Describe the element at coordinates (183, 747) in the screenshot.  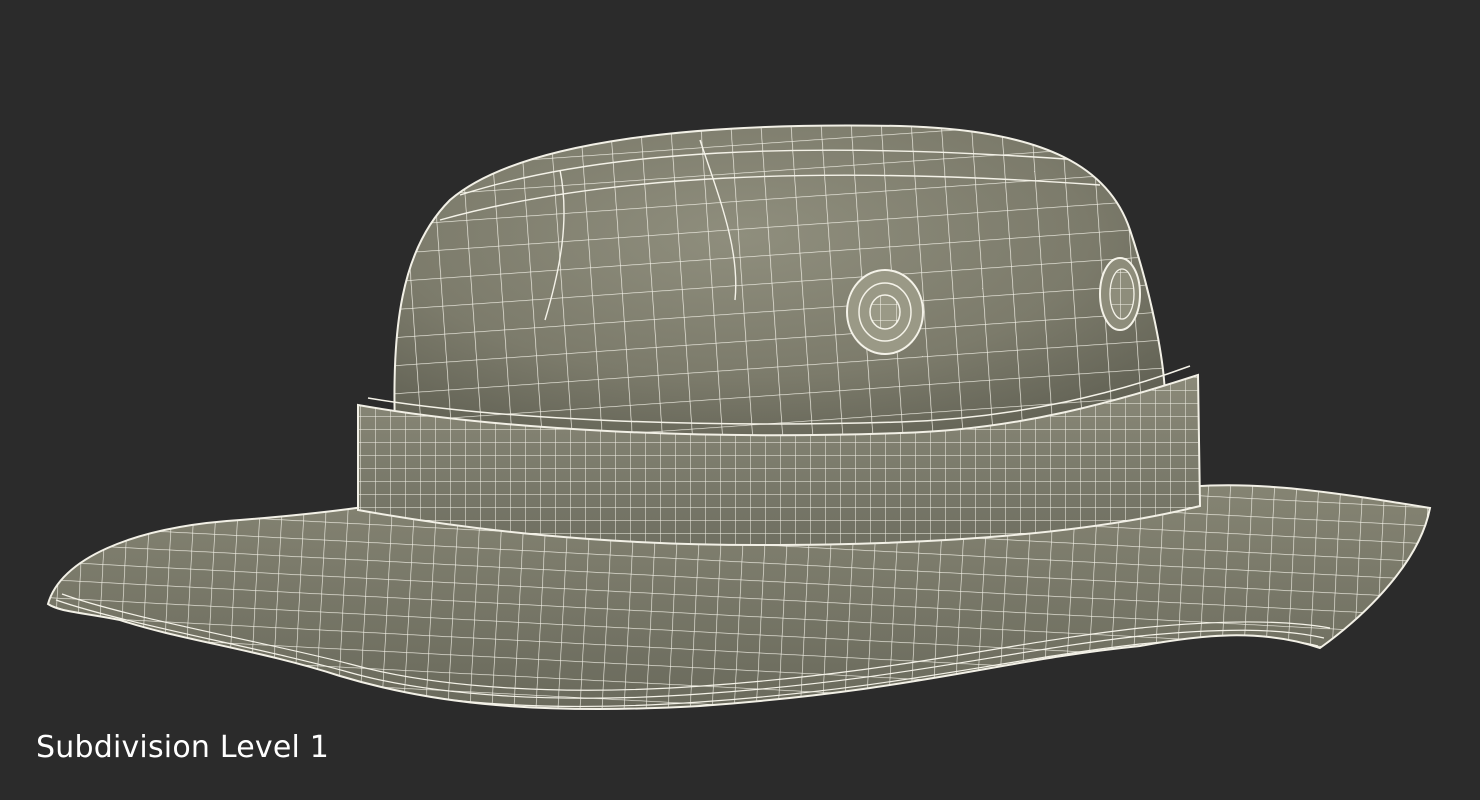
I see `subdivision-level-caption: Subdivision Level 1` at that location.